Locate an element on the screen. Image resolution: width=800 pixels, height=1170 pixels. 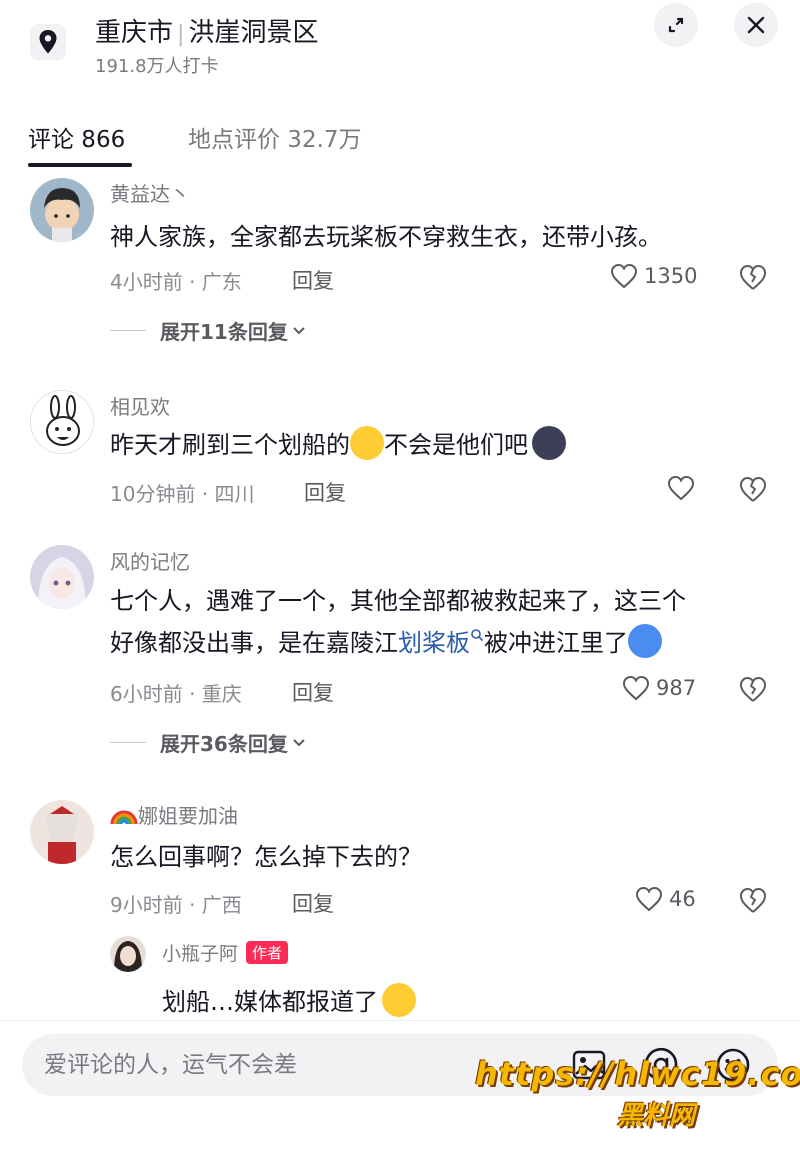
city-name: 重庆市 is located at coordinates (134, 33).